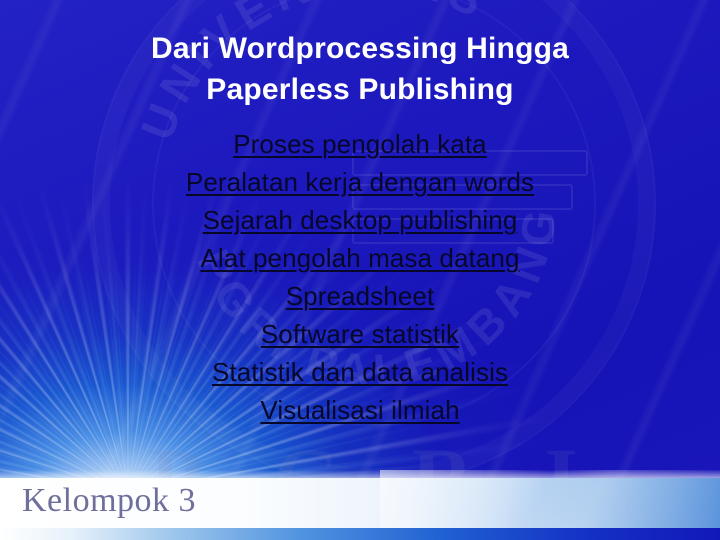  I want to click on list-item-label: Sejarah desktop publishing, so click(360, 220).